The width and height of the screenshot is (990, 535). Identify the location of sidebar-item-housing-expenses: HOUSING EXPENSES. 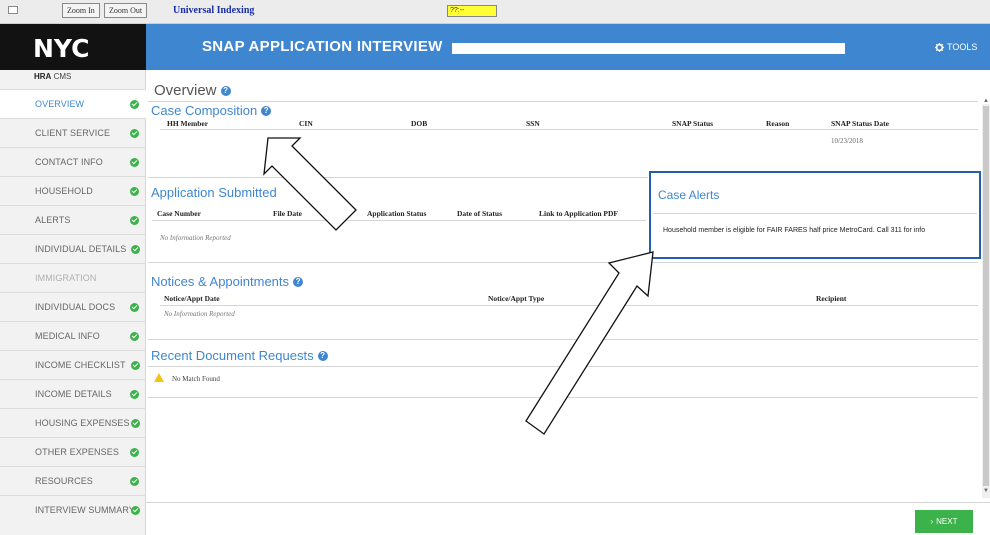
(73, 422).